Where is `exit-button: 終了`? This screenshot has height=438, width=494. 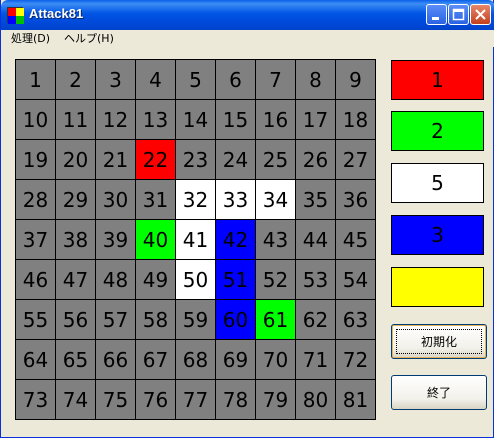
exit-button: 終了 is located at coordinates (439, 392).